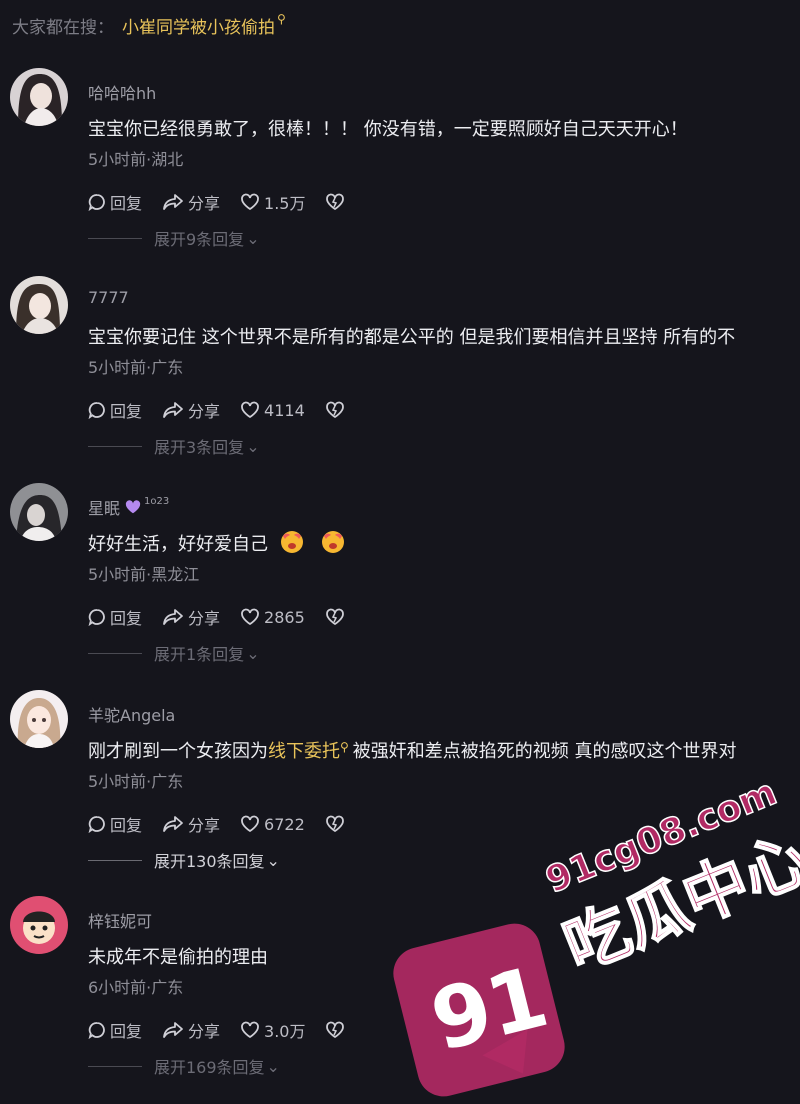  What do you see at coordinates (122, 92) in the screenshot?
I see `username: 哈哈哈hh` at bounding box center [122, 92].